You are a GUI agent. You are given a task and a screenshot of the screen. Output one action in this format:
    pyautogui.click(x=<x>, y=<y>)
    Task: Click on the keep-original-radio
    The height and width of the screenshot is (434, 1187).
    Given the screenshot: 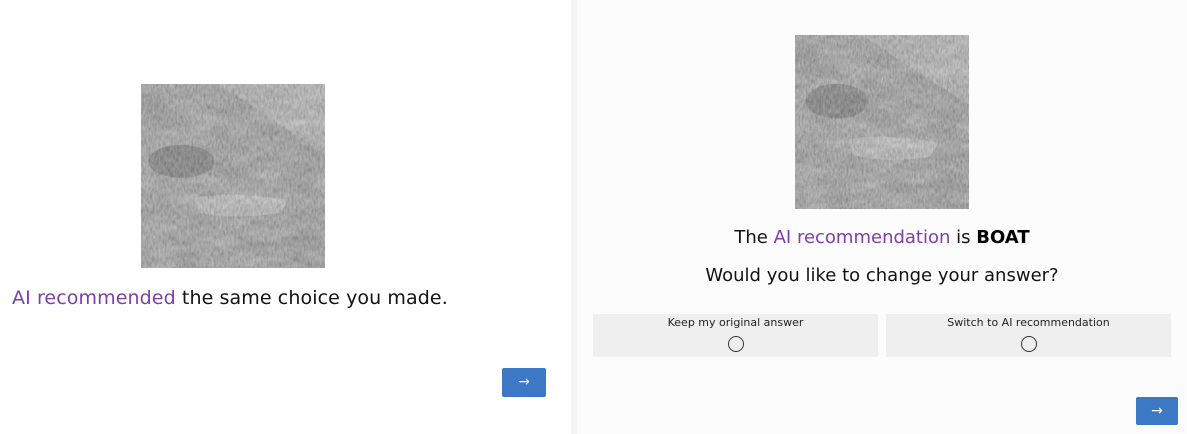 What is the action you would take?
    pyautogui.click(x=735, y=344)
    